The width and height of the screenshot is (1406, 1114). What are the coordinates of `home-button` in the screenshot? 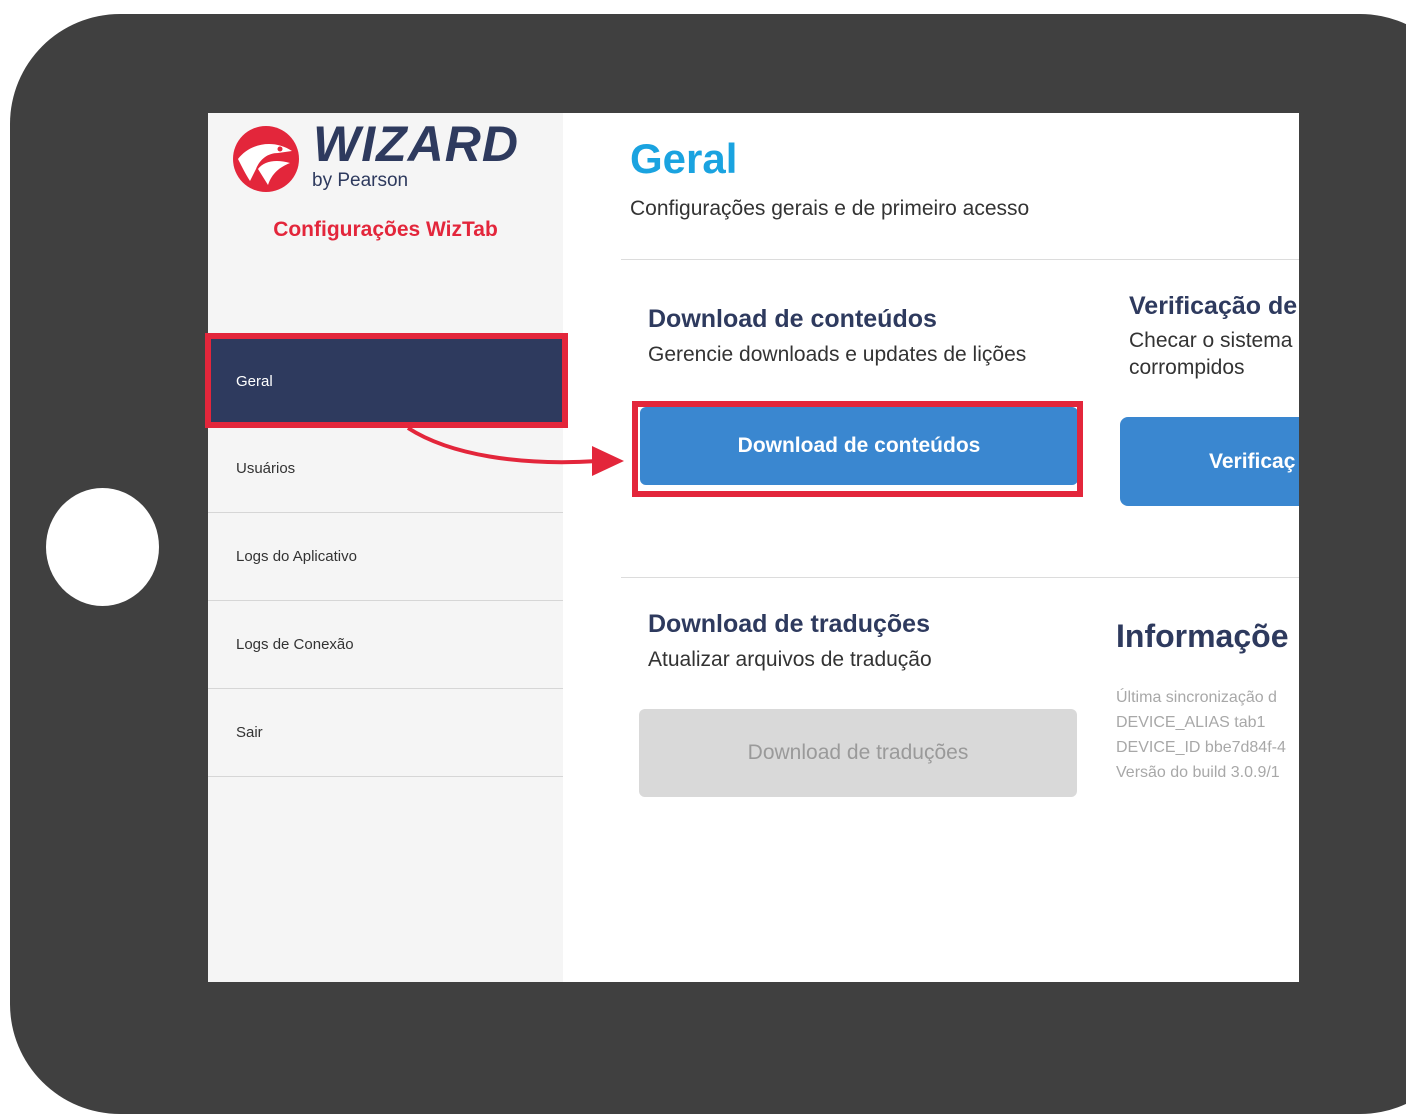 It's located at (102, 547).